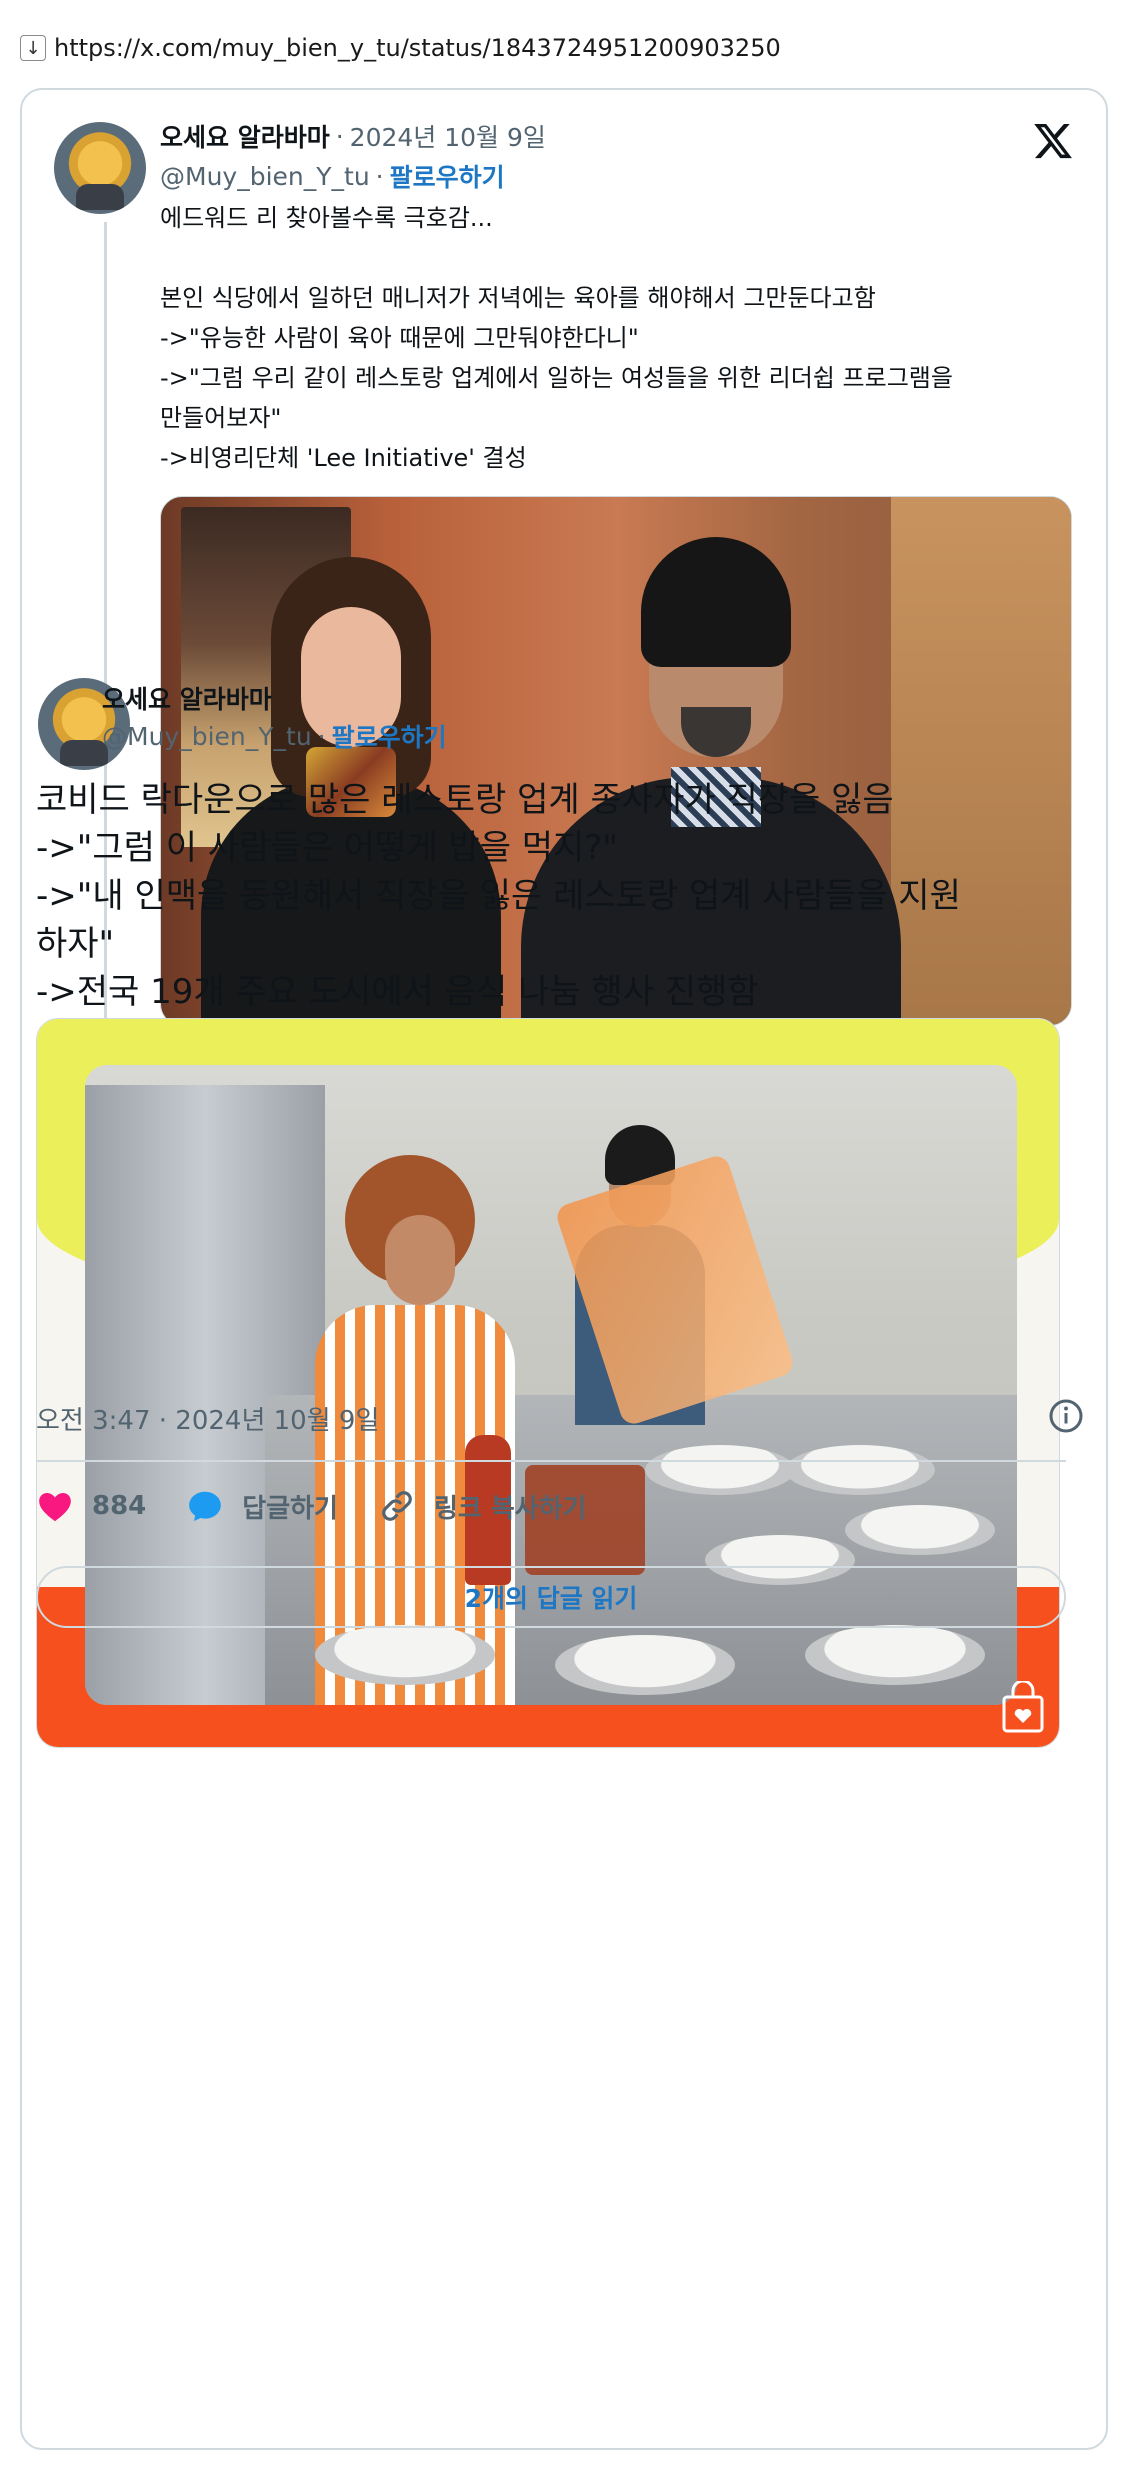 This screenshot has width=1128, height=2474. I want to click on link-icon, so click(397, 1506).